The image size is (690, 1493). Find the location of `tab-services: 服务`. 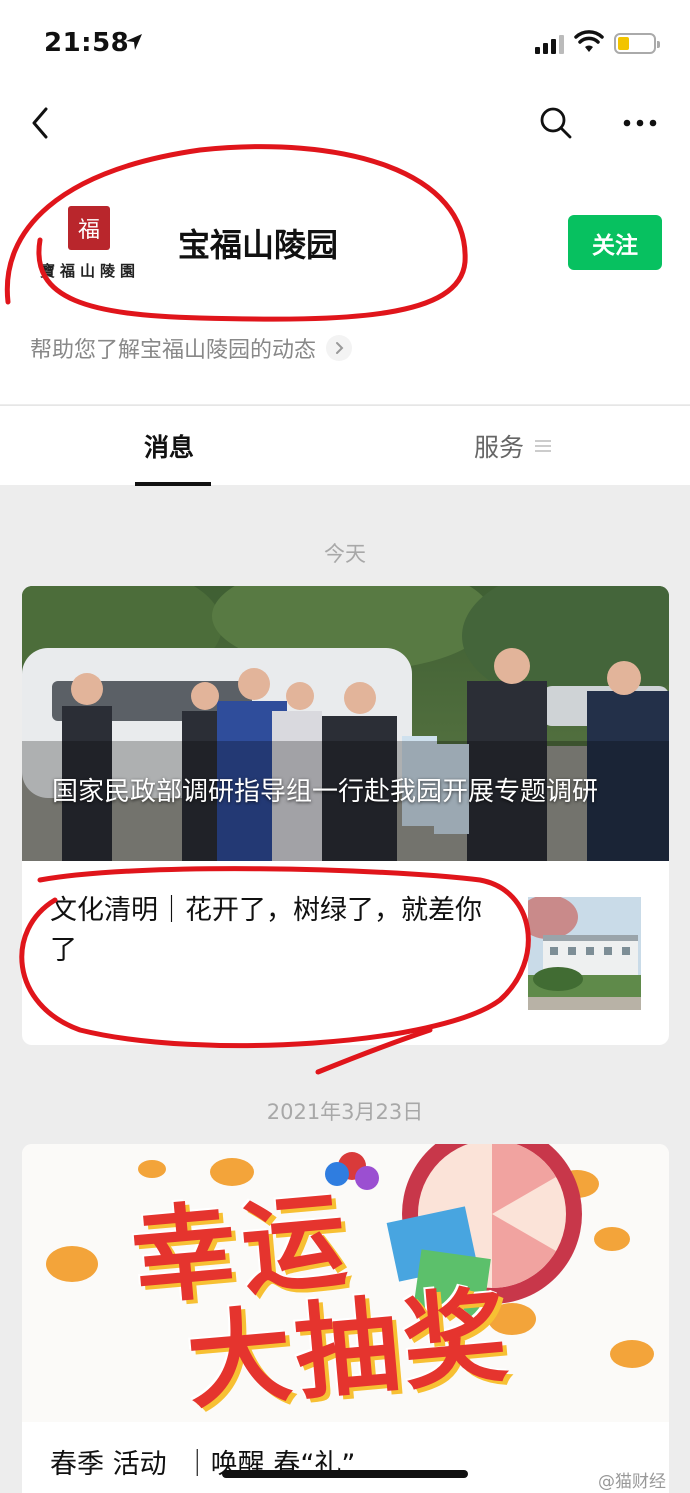

tab-services: 服务 is located at coordinates (513, 446).